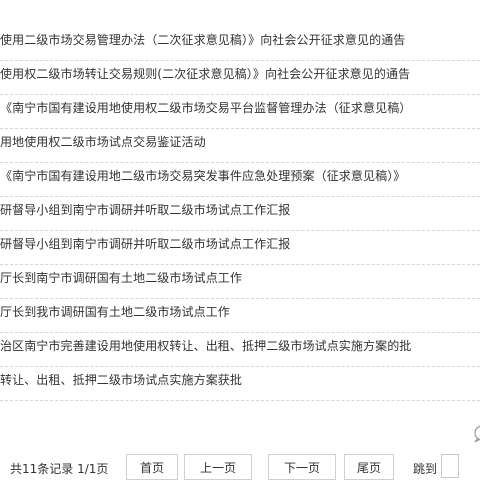 Image resolution: width=480 pixels, height=480 pixels. I want to click on article-link: 治区南宁市完善建设用地使用权转让、出租、抵押二级市场试点实施方案的批, so click(205, 346).